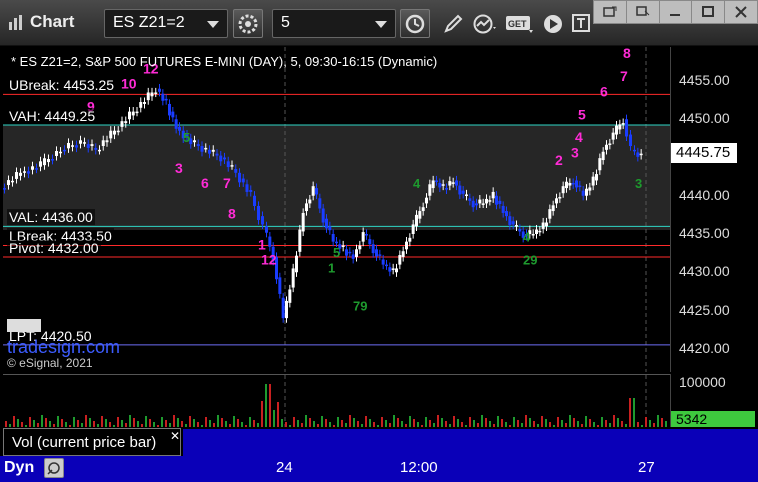 This screenshot has height=482, width=758. What do you see at coordinates (704, 347) in the screenshot?
I see `price-tick: 4420.00` at bounding box center [704, 347].